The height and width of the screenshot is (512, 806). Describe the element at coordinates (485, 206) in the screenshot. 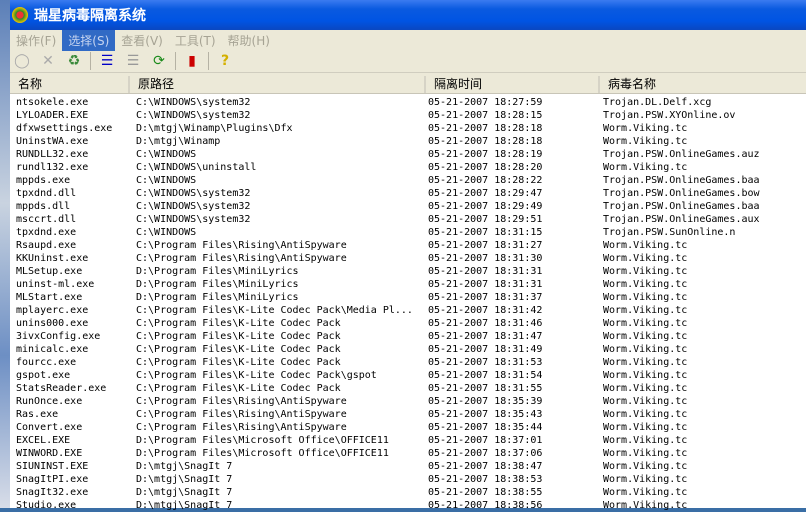

I see `cell-time: 05-21-2007 18:29:49` at that location.